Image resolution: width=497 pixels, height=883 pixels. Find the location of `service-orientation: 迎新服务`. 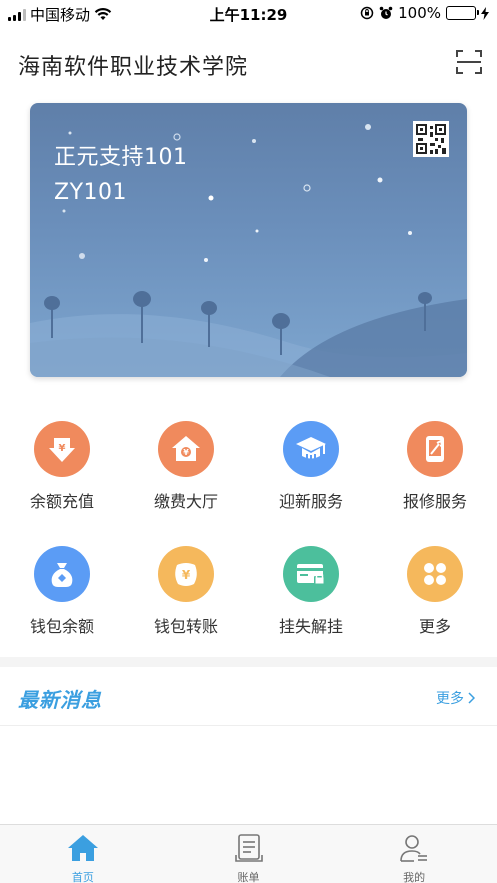

service-orientation: 迎新服务 is located at coordinates (311, 463).